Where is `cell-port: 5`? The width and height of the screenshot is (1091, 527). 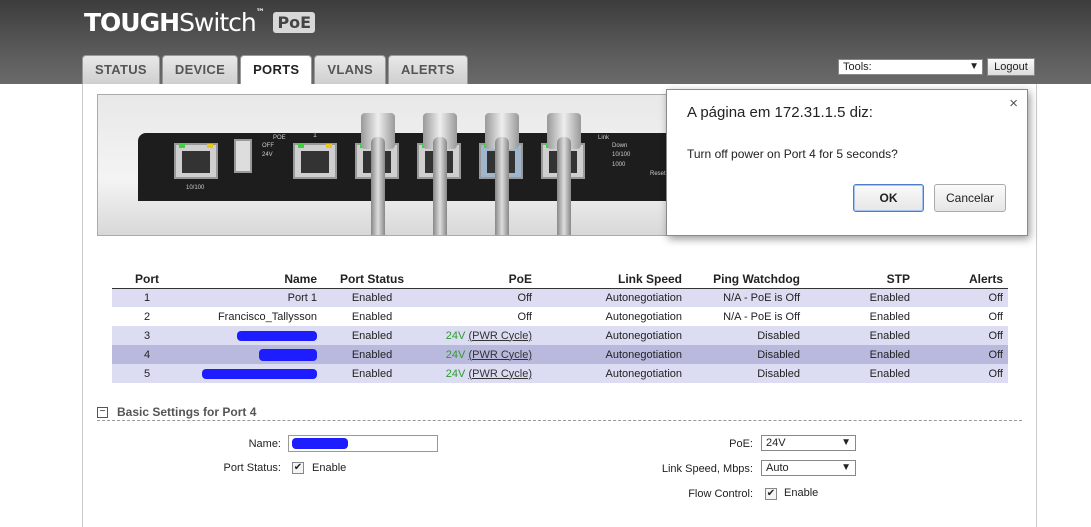 cell-port: 5 is located at coordinates (147, 373).